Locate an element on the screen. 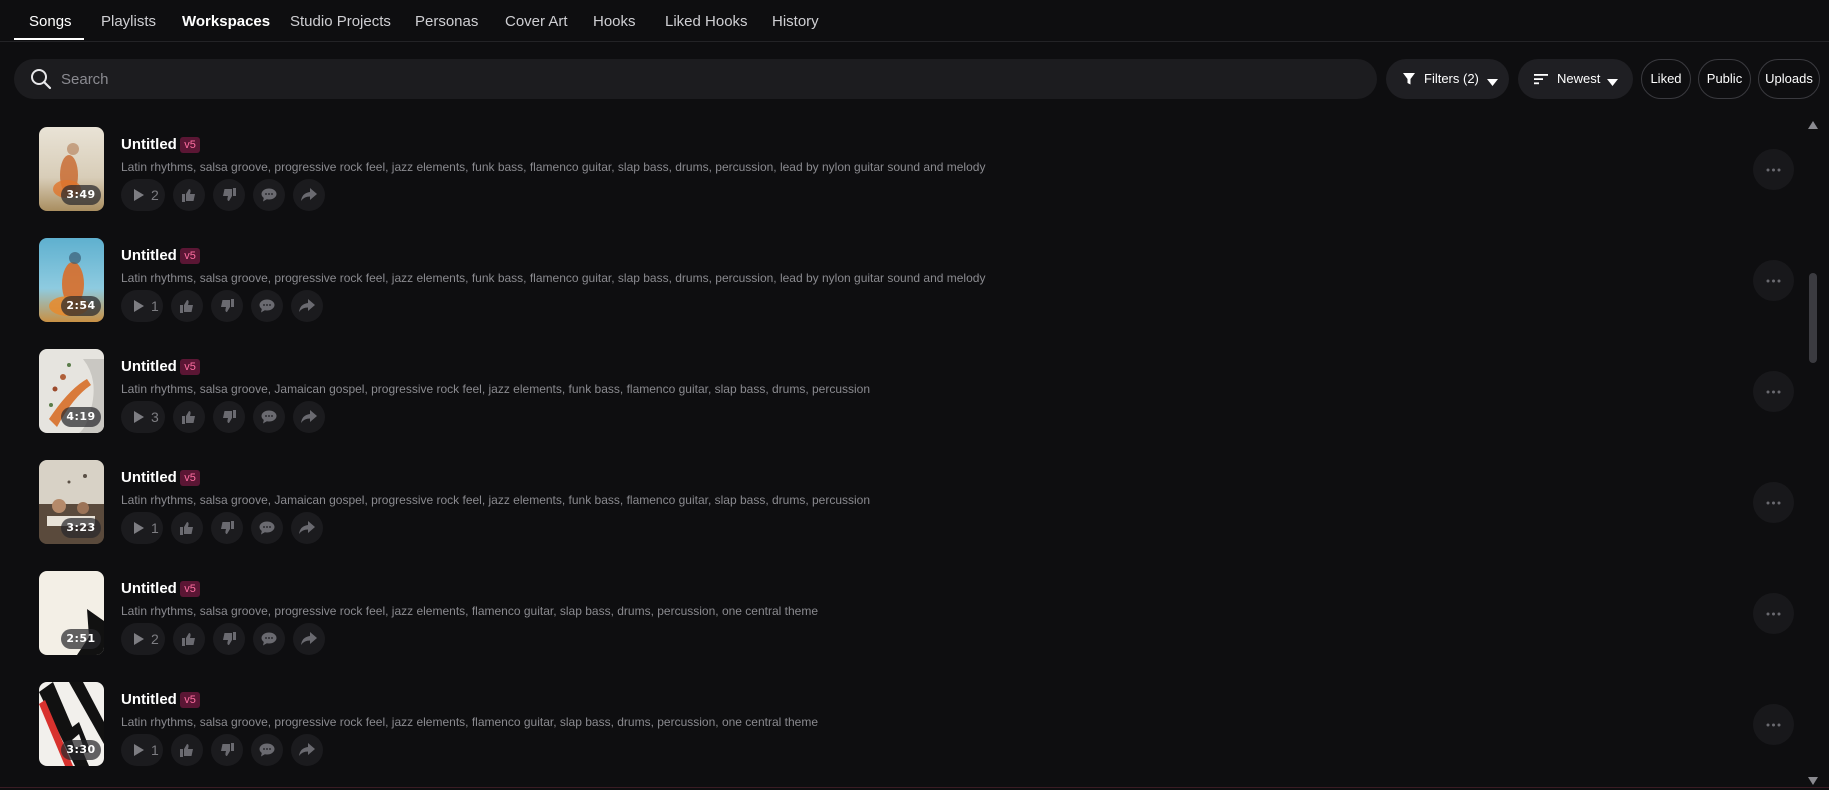 The image size is (1829, 790). song-duration: 4:19 is located at coordinates (81, 417).